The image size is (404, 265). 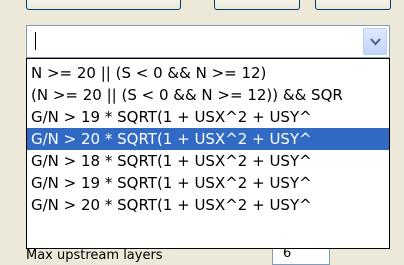 I want to click on list-item-selected: G/N > 20 * SQRT(1 + USX^2 + USY^, so click(x=208, y=139).